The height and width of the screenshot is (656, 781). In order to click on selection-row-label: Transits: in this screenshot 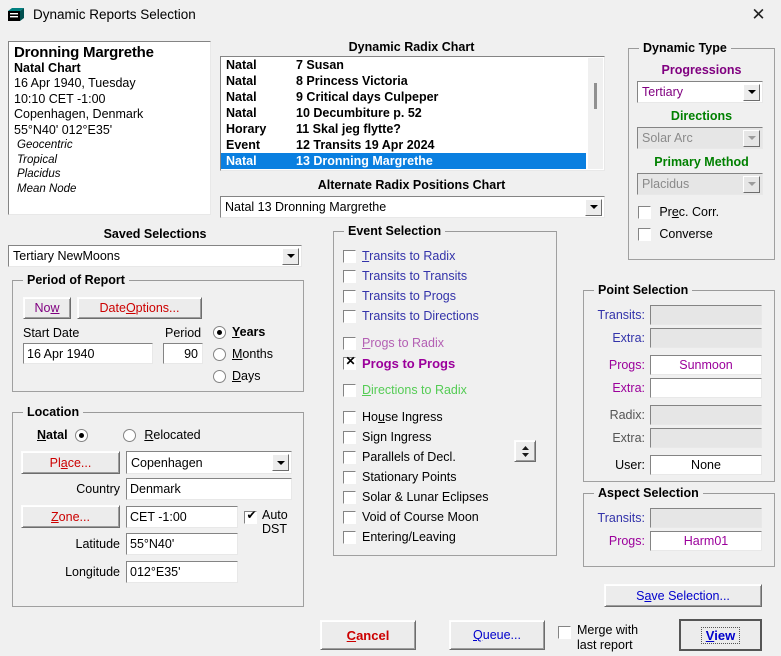, I will do `click(621, 314)`.